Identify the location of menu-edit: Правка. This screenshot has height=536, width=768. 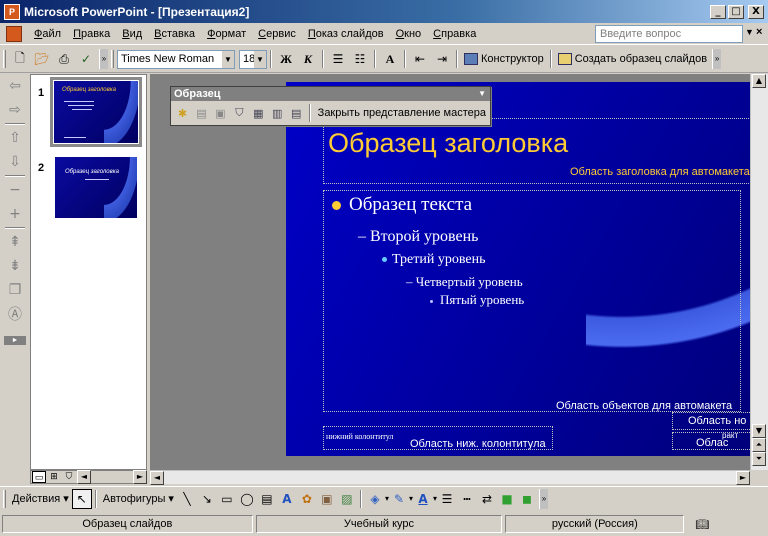
(91, 34).